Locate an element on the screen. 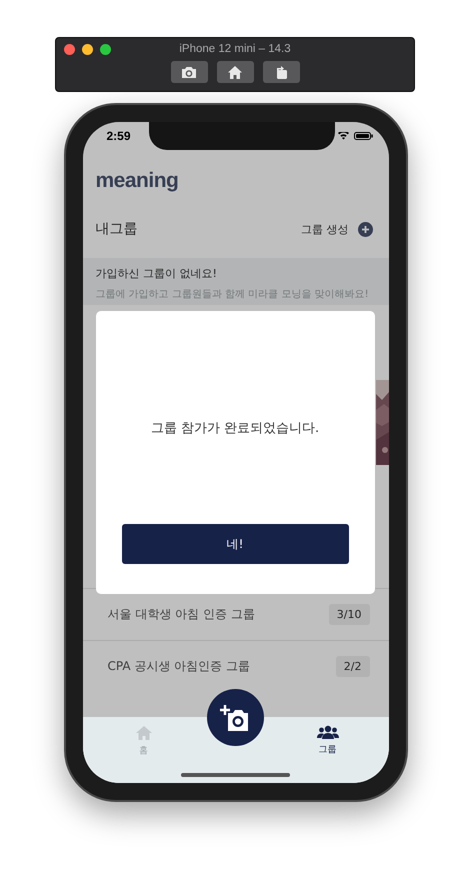 This screenshot has height=877, width=471. create-group-button: 그룹 생성 is located at coordinates (336, 229).